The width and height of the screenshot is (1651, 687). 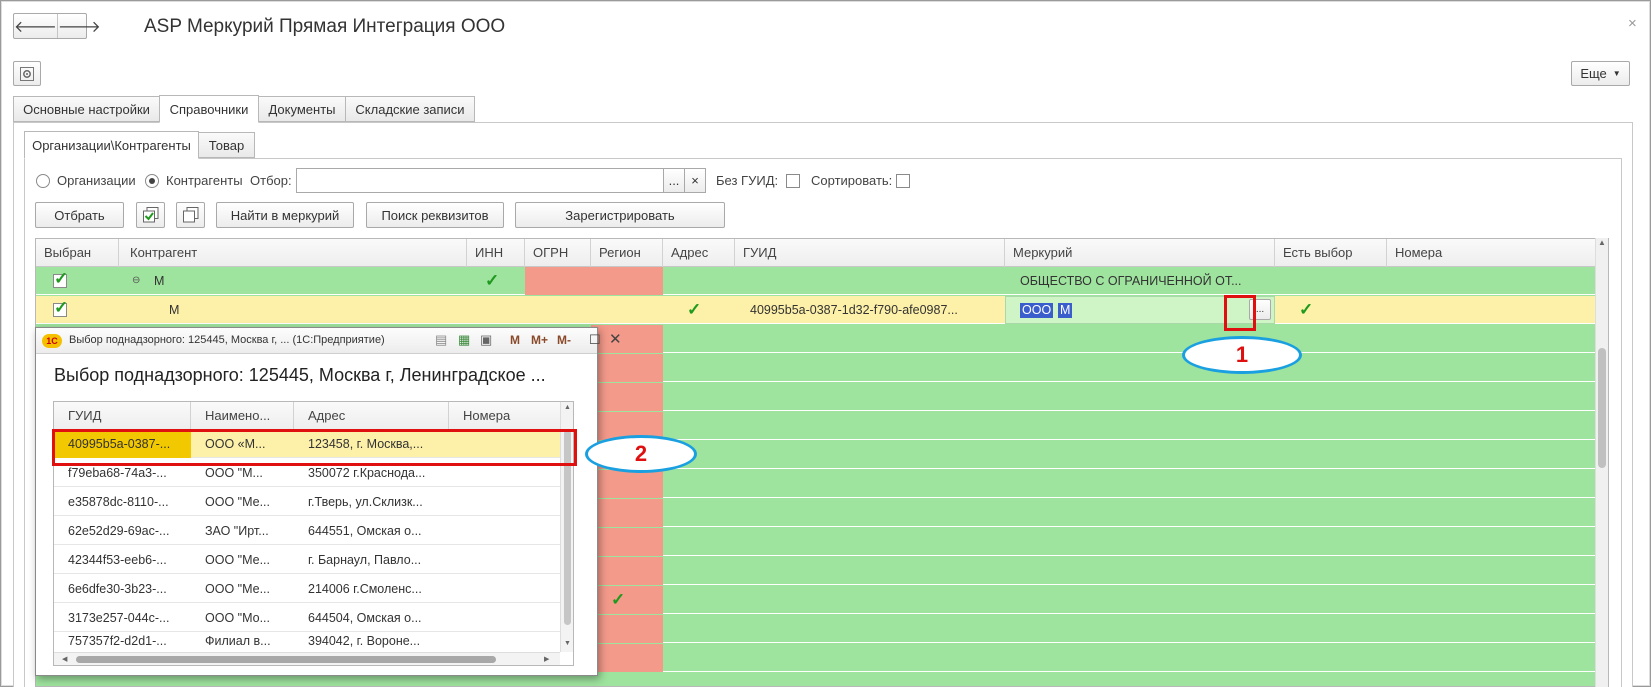 What do you see at coordinates (620, 215) in the screenshot?
I see `register-button: Зарегистрировать` at bounding box center [620, 215].